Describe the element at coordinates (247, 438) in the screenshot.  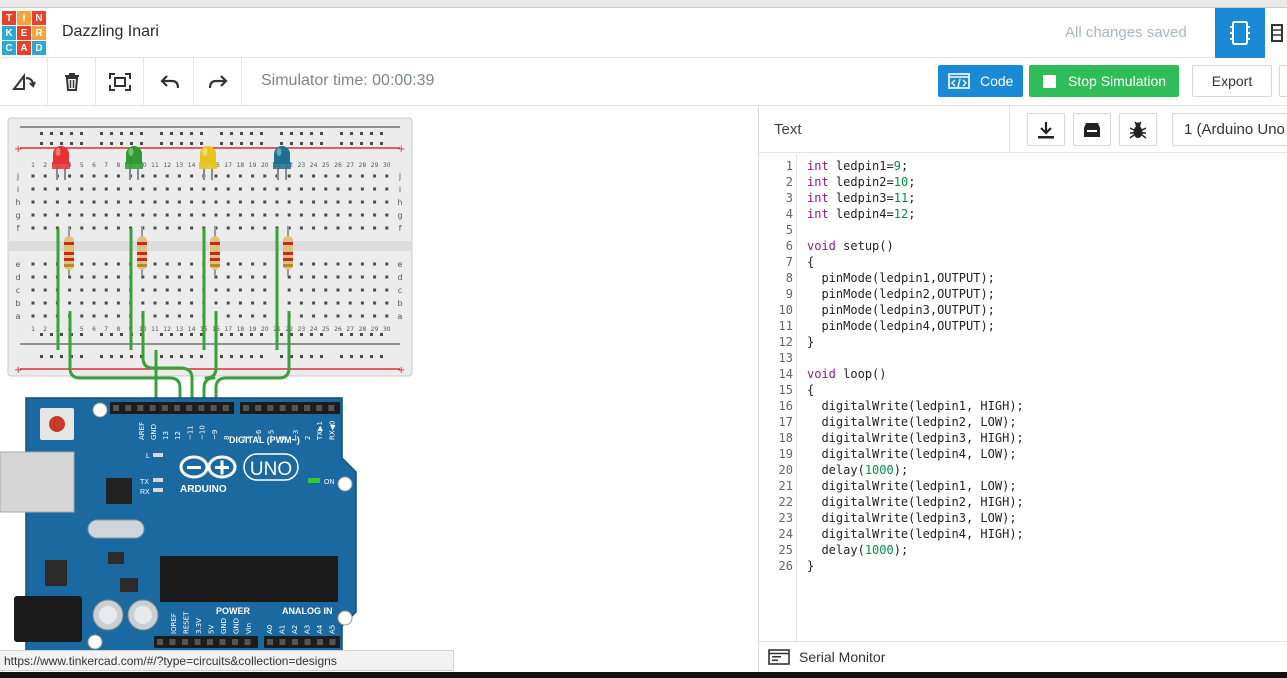
I see `pin-label: 7` at that location.